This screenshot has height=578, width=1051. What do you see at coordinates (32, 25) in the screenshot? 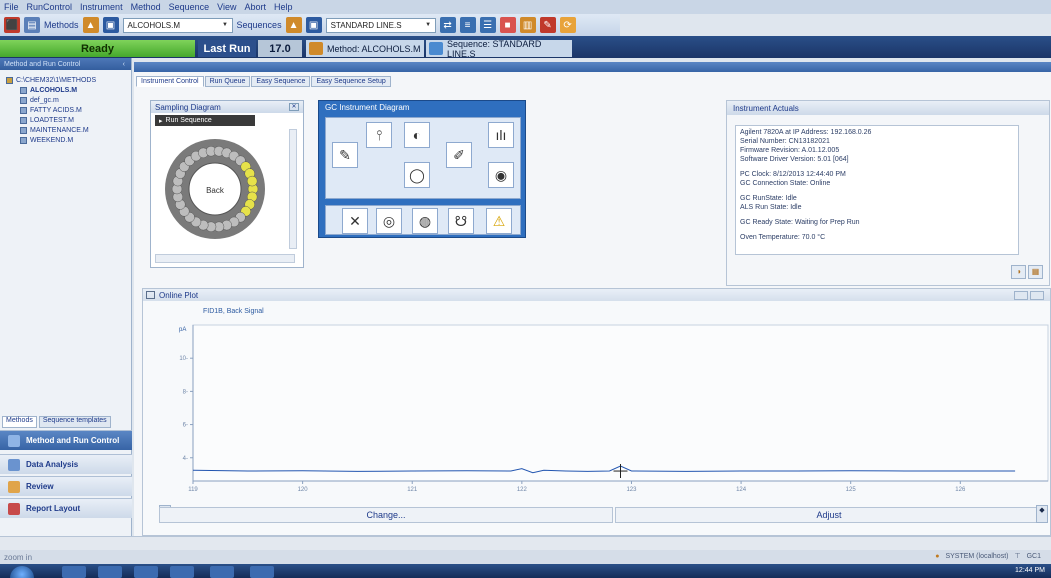
I see `method-icon: ▤` at bounding box center [32, 25].